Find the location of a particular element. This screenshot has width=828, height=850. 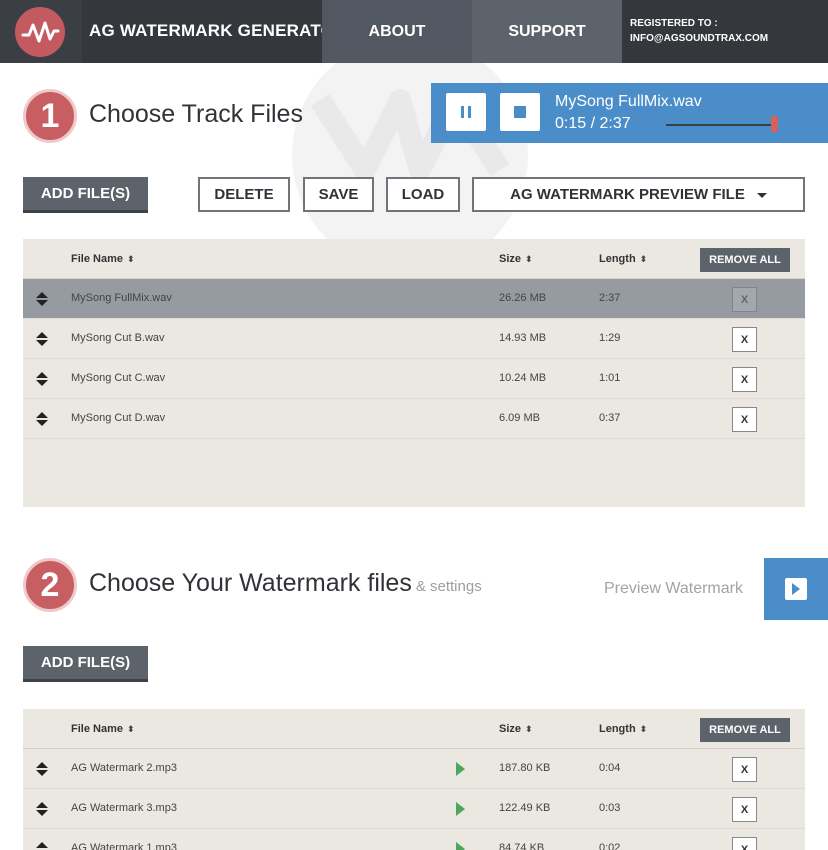

preview-file-dropdown: AG WATERMARK PREVIEW FILE is located at coordinates (638, 194).